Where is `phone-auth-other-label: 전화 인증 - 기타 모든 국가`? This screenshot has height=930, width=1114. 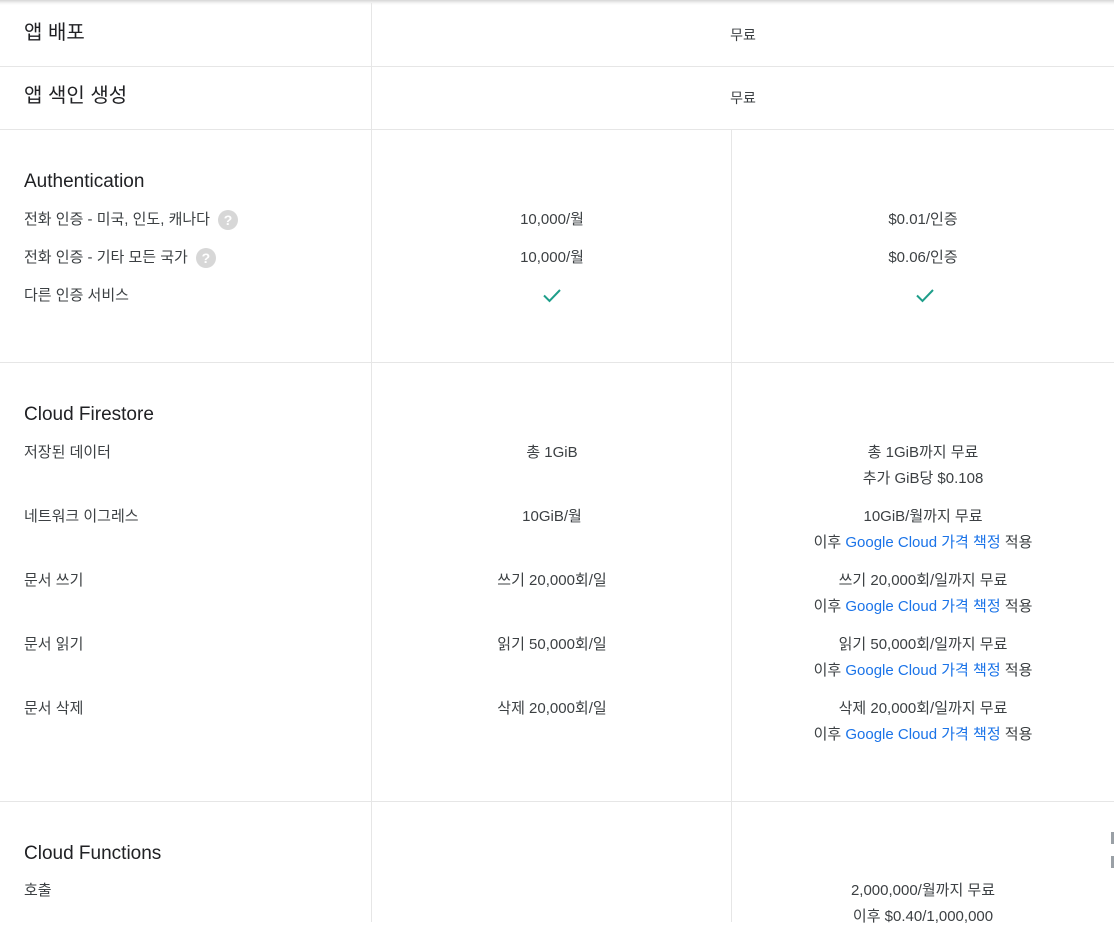
phone-auth-other-label: 전화 인증 - 기타 모든 국가 is located at coordinates (106, 257).